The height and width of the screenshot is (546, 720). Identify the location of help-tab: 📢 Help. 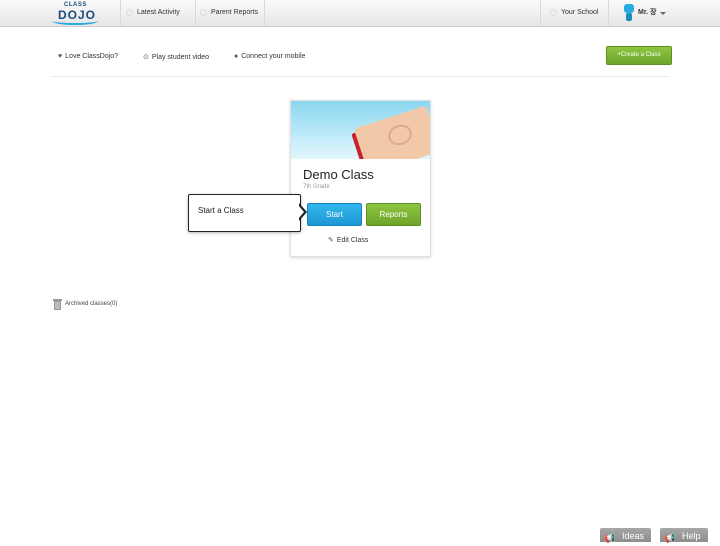
(684, 535).